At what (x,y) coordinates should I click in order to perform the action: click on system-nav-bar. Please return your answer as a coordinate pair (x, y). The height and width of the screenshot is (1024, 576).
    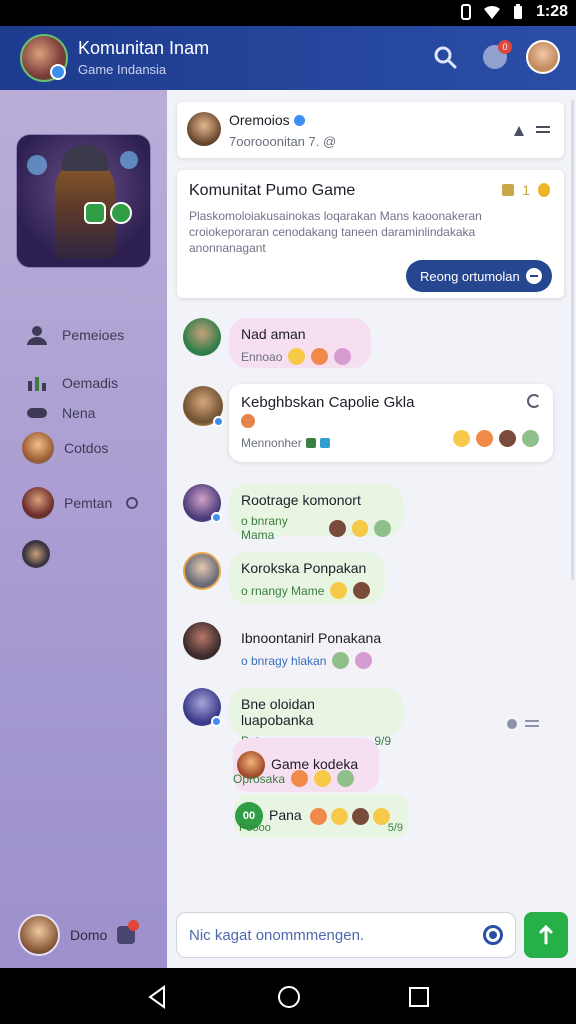
    Looking at the image, I should click on (288, 996).